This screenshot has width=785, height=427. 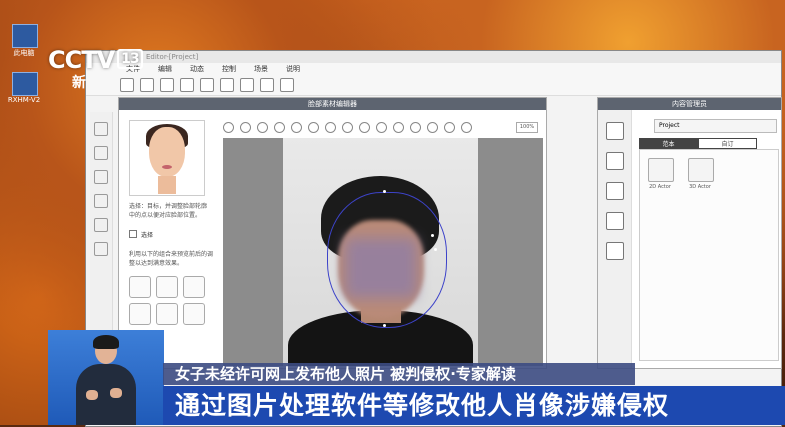 What do you see at coordinates (133, 234) in the screenshot?
I see `checkbox-box` at bounding box center [133, 234].